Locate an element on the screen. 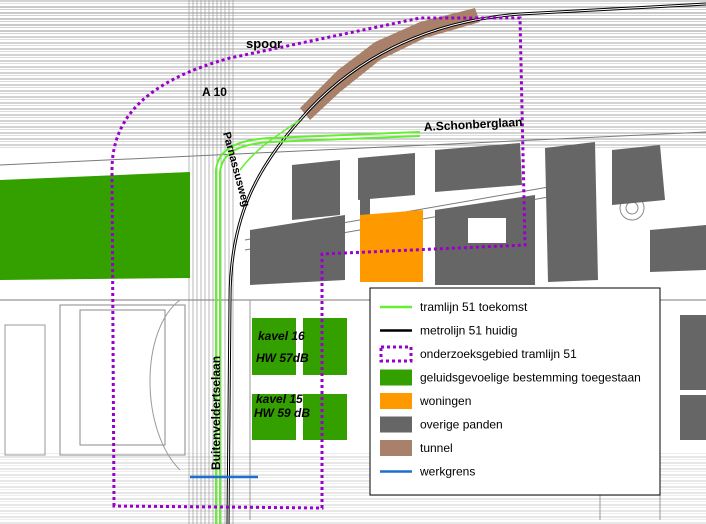 The height and width of the screenshot is (524, 706). legend-item: geluidsgevoelige bestemming toegestaan is located at coordinates (510, 377).